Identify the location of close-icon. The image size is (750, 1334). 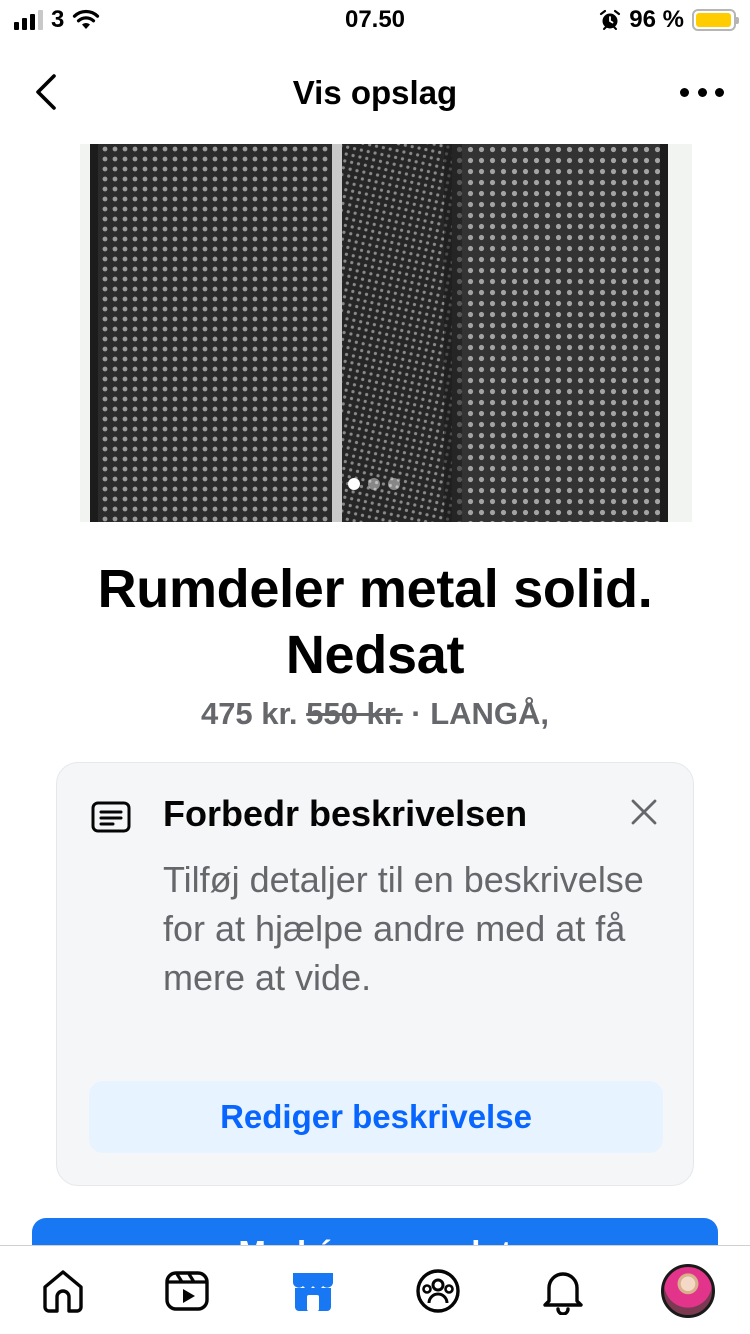
(644, 812).